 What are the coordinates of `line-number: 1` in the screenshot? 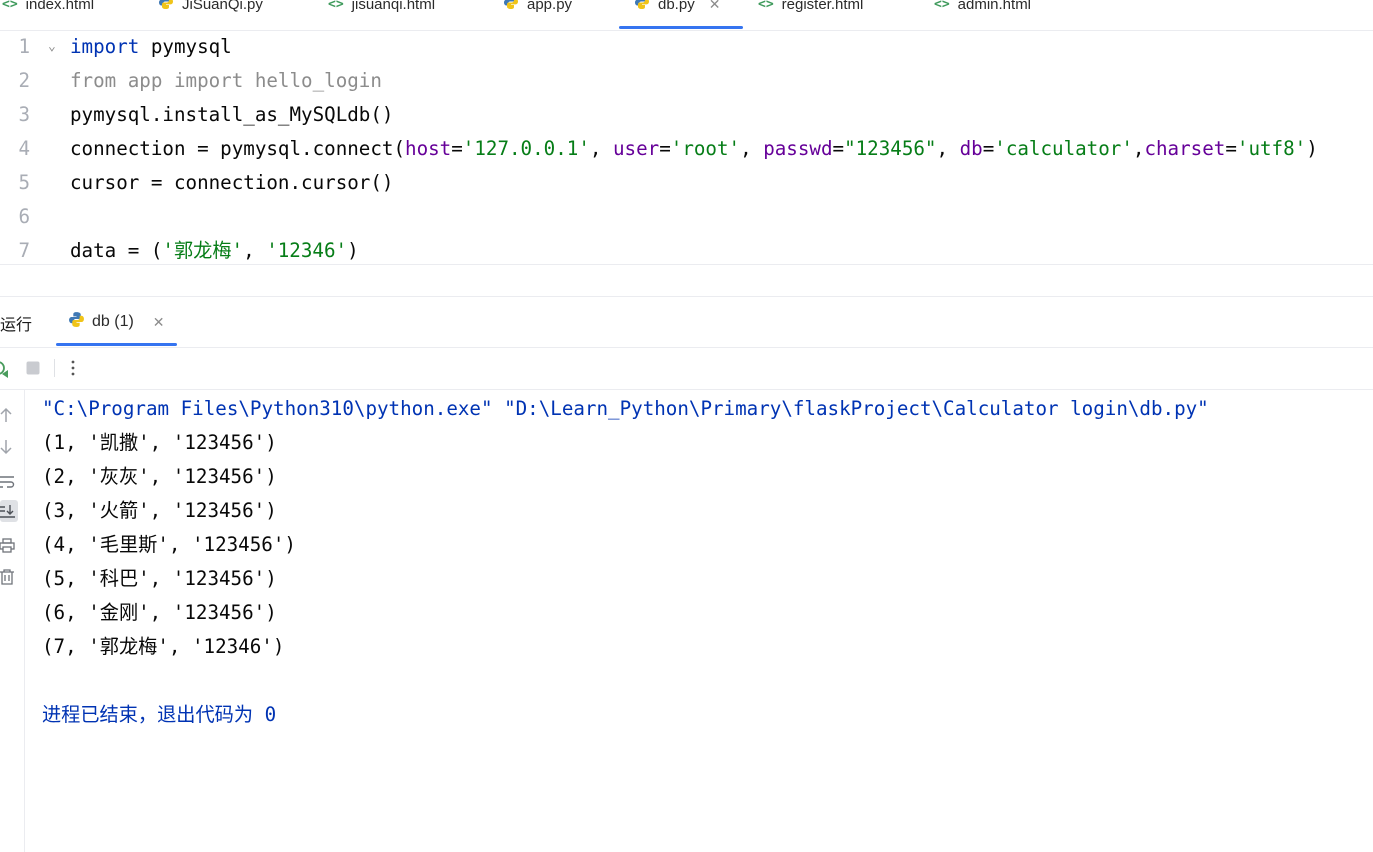 It's located at (24, 46).